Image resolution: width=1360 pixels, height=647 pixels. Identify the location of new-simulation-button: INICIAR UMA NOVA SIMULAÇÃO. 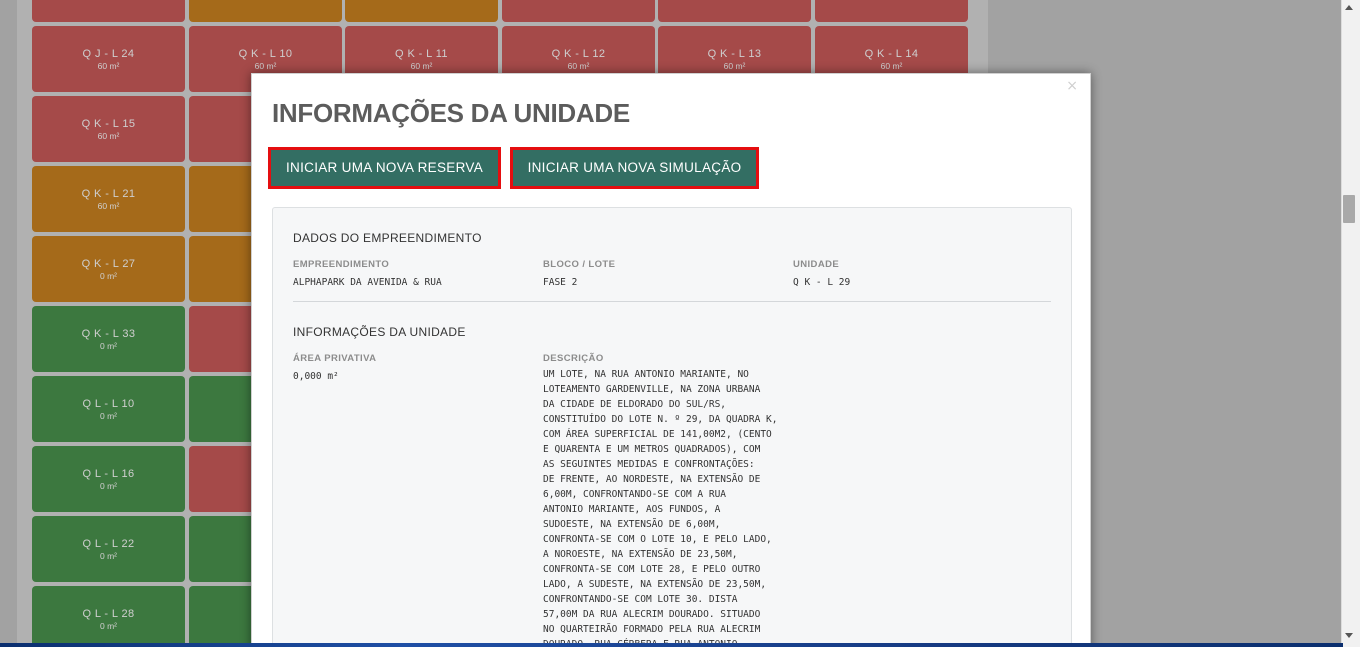
(634, 168).